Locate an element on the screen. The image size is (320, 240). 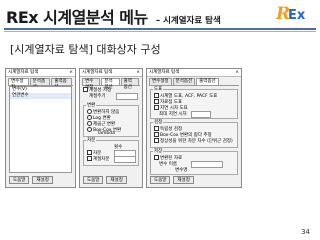
group-tests-label: 검정 is located at coordinates (158, 122).